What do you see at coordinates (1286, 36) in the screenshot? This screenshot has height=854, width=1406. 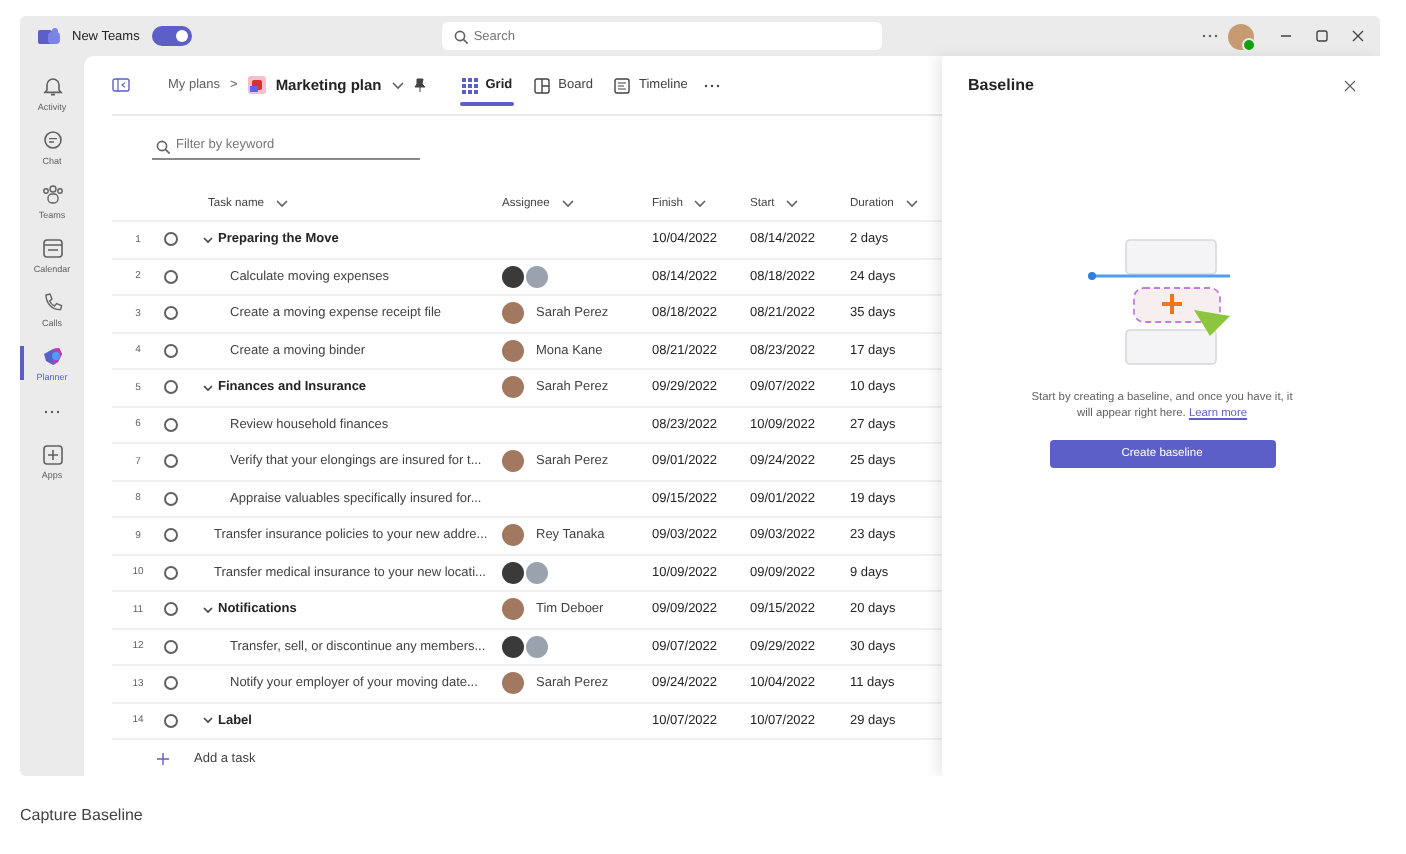 I see `minimize-icon` at bounding box center [1286, 36].